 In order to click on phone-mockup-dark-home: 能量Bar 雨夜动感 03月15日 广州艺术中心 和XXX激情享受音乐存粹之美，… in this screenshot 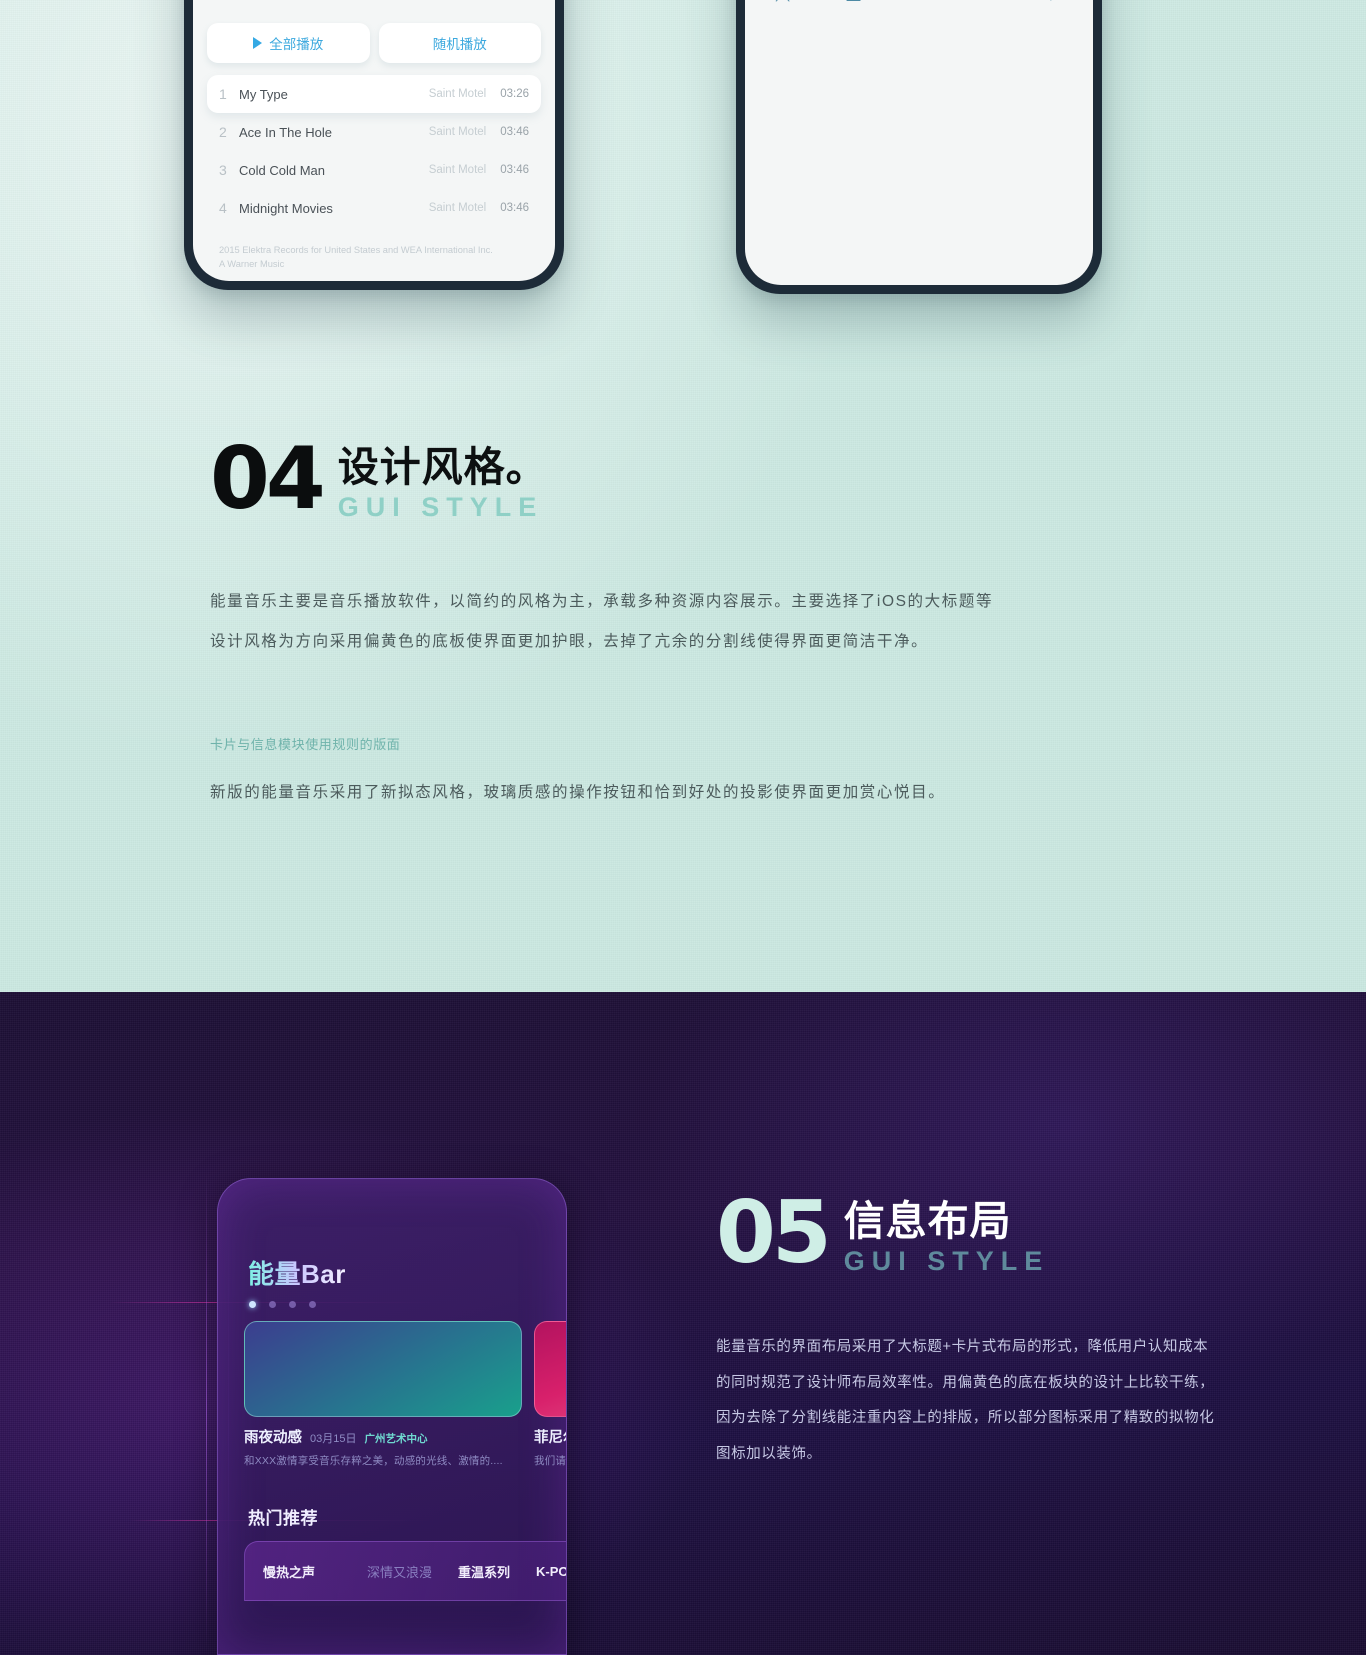, I will do `click(392, 1416)`.